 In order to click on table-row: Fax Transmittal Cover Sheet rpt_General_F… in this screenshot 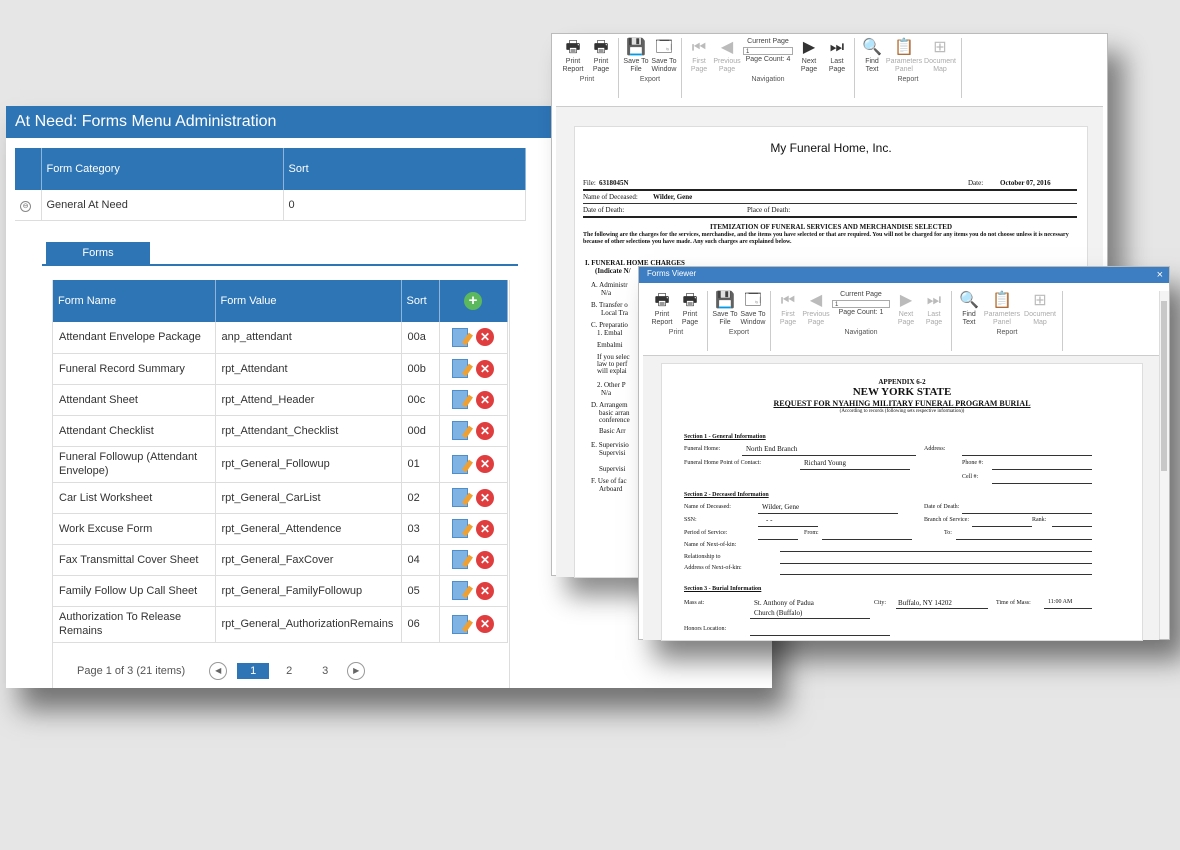, I will do `click(280, 560)`.